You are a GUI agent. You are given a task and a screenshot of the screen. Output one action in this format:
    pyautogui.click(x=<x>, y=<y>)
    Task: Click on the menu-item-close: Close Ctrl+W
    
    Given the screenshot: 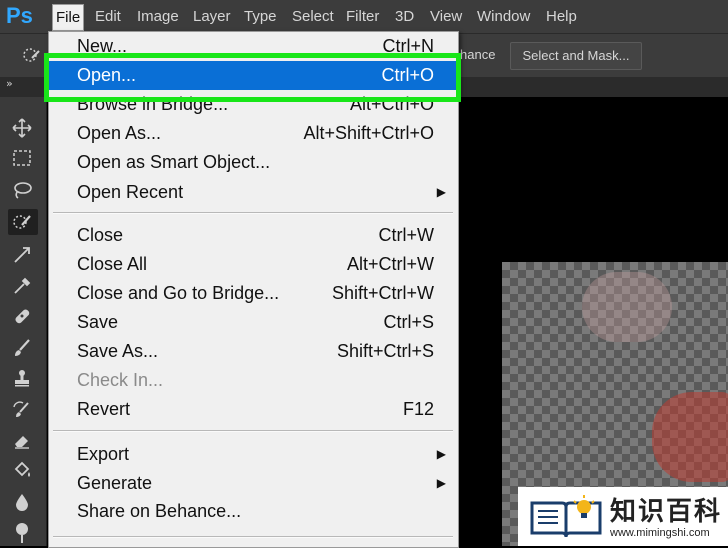 What is the action you would take?
    pyautogui.click(x=253, y=235)
    